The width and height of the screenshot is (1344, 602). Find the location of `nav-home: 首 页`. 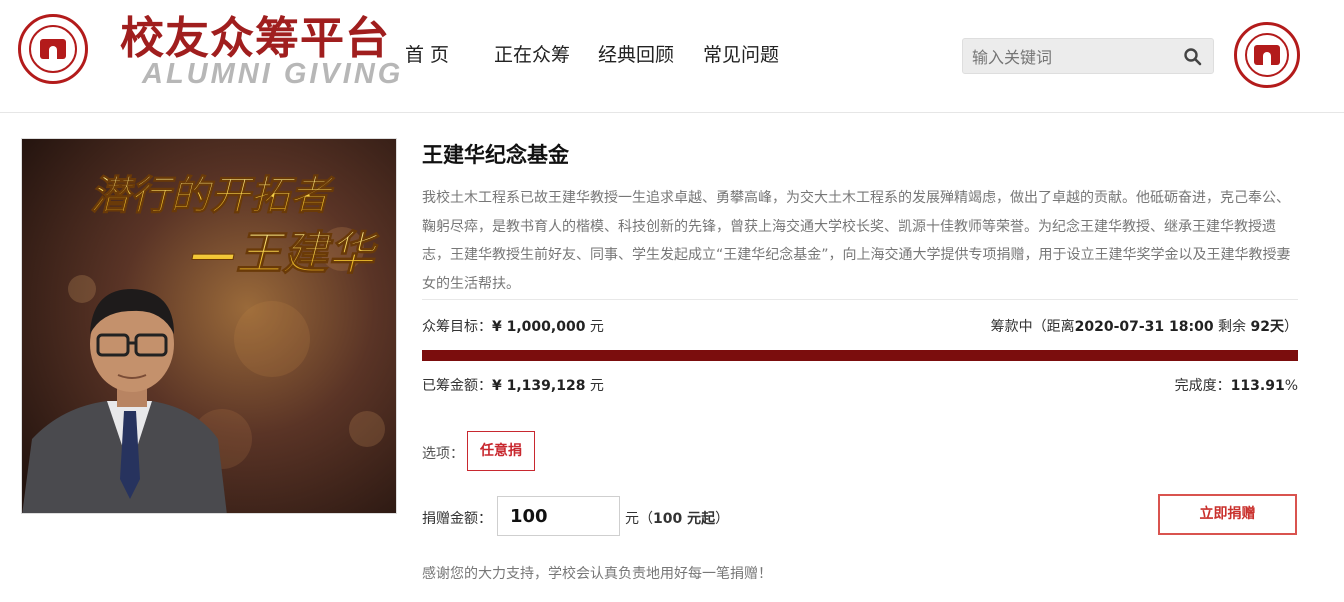

nav-home: 首 页 is located at coordinates (427, 55).